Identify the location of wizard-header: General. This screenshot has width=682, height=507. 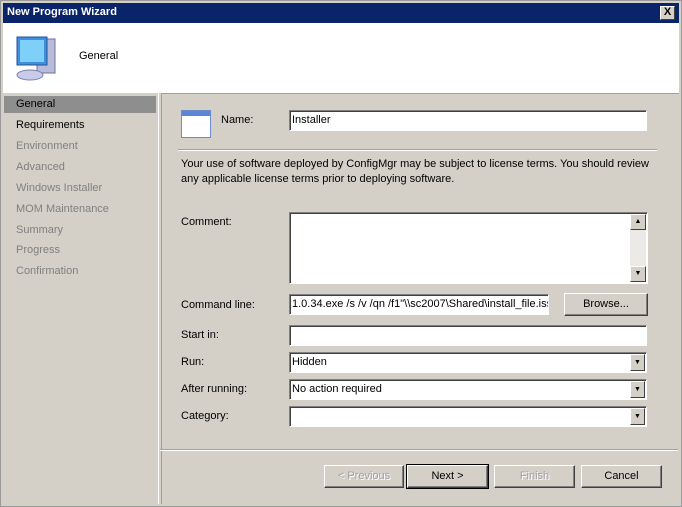
(341, 58).